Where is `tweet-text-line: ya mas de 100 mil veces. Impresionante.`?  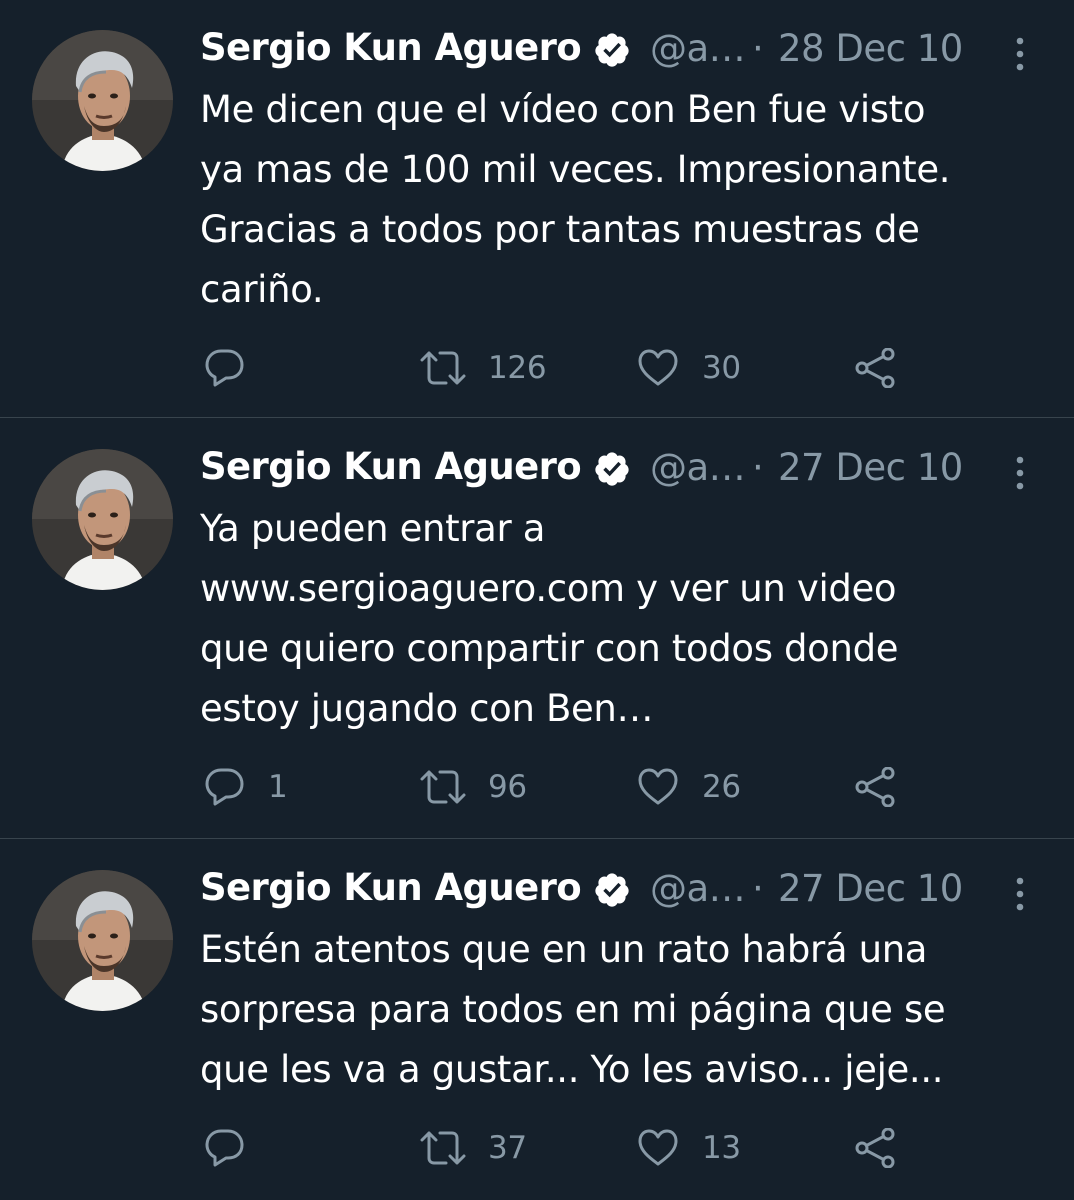
tweet-text-line: ya mas de 100 mil veces. Impresionante. is located at coordinates (575, 169).